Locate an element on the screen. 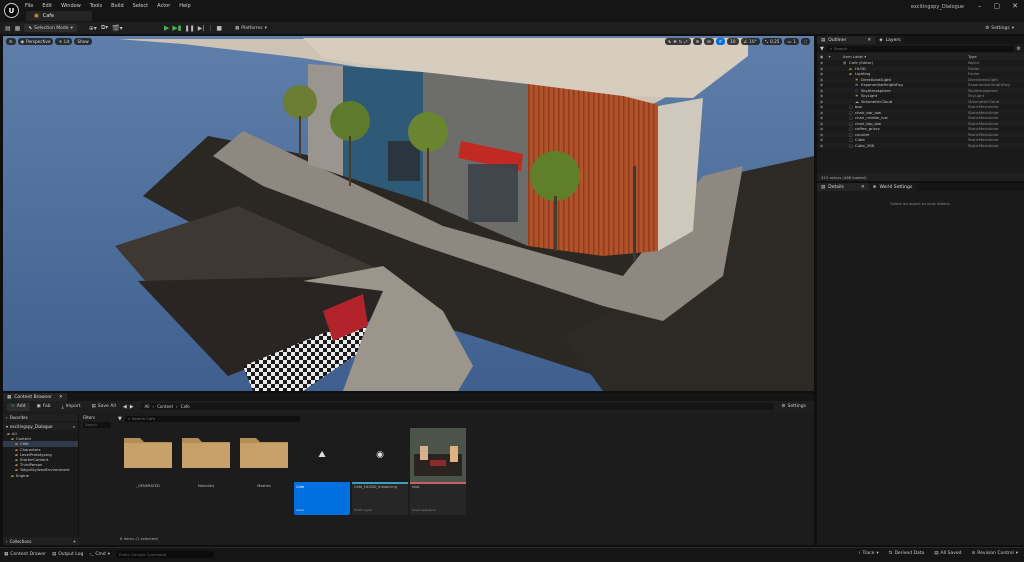 The height and width of the screenshot is (562, 1024). content-settings-button: ⚙ Settings is located at coordinates (793, 407).